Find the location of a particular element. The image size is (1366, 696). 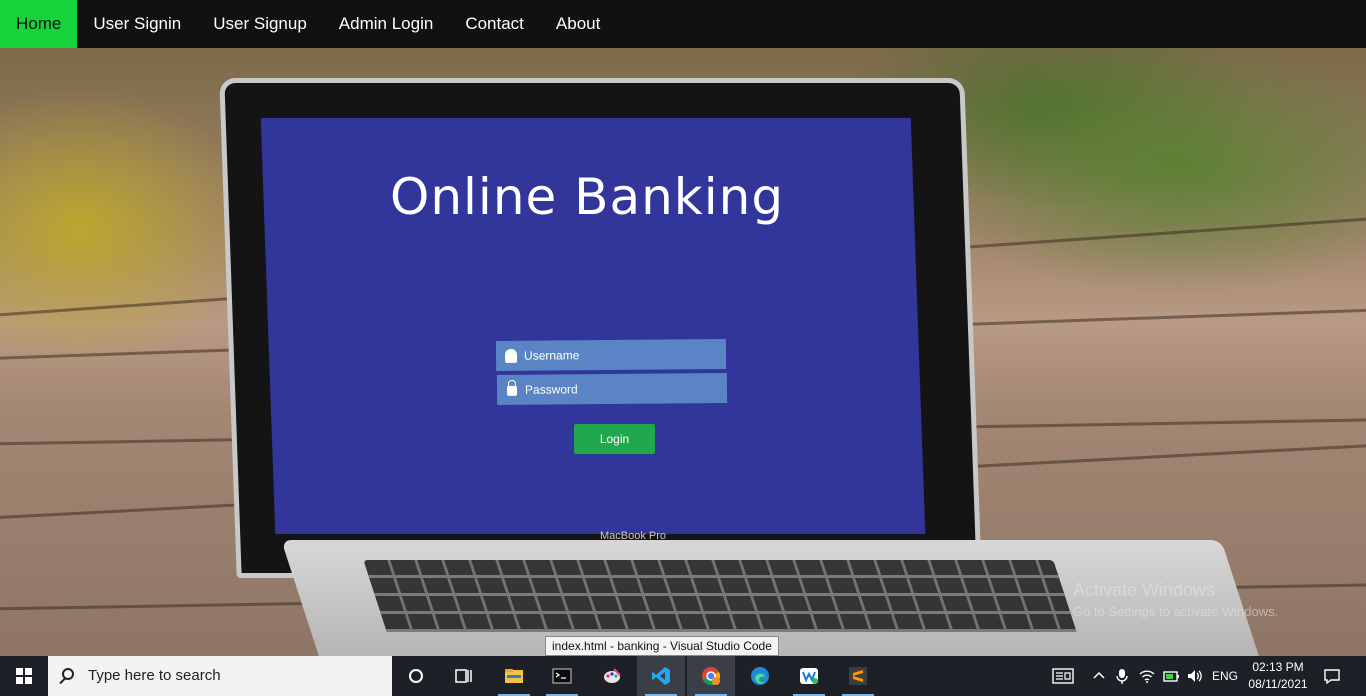

laptop-keyboard-rows is located at coordinates (720, 596).